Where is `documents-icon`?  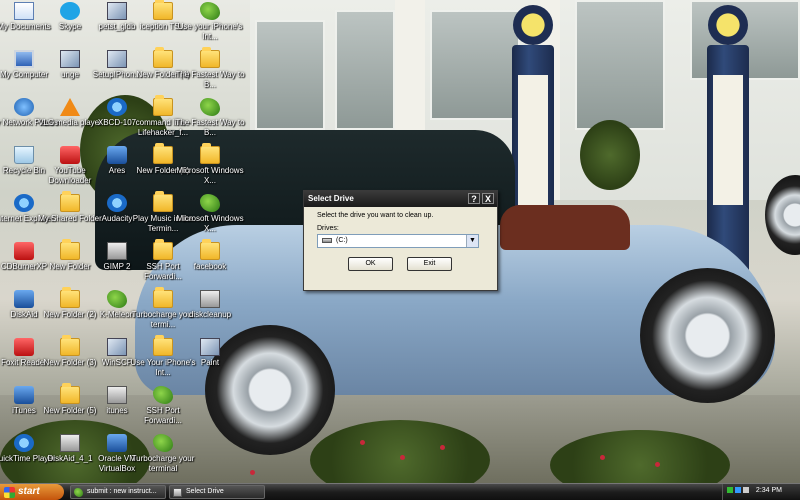 documents-icon is located at coordinates (24, 11).